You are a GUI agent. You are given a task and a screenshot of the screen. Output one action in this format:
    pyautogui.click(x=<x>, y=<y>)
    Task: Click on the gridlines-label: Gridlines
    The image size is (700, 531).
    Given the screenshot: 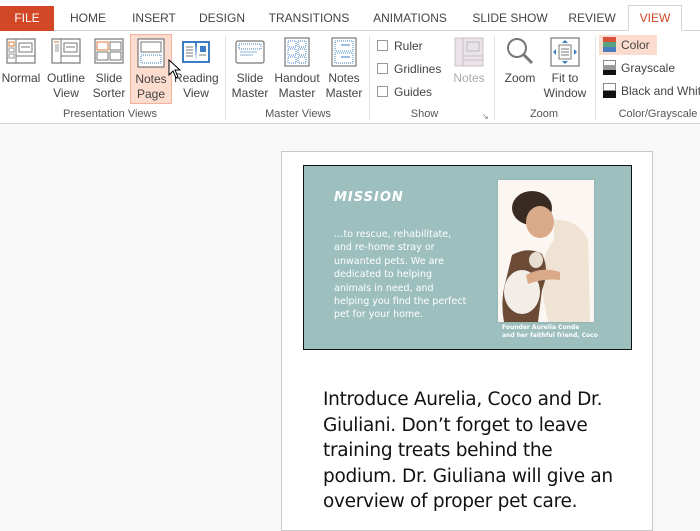 What is the action you would take?
    pyautogui.click(x=418, y=69)
    